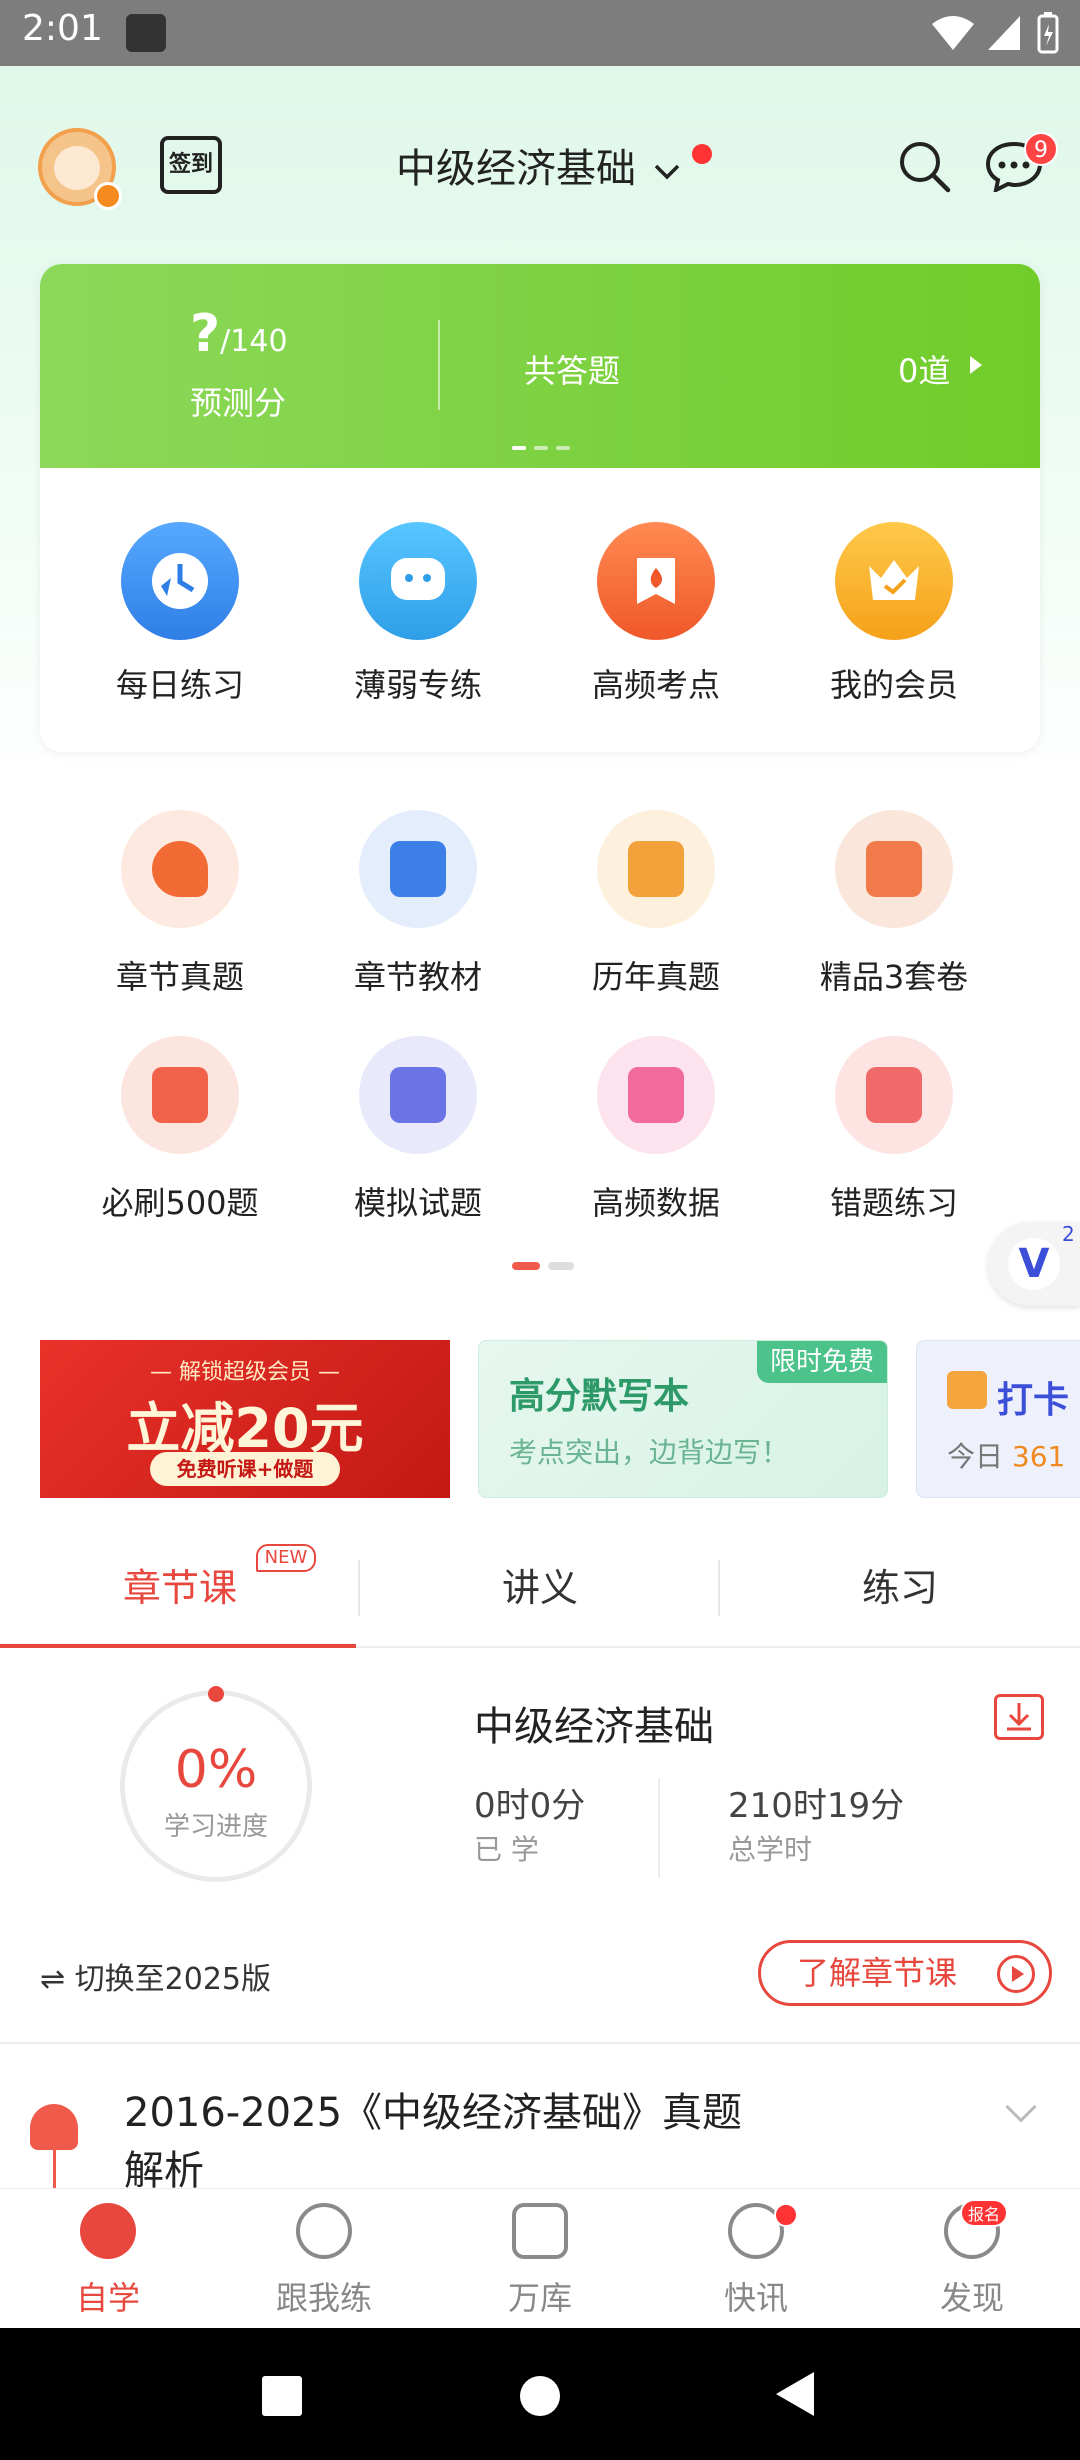 The height and width of the screenshot is (2460, 1080). What do you see at coordinates (245, 1372) in the screenshot?
I see `banner-line1: — 解锁超级会员 —` at bounding box center [245, 1372].